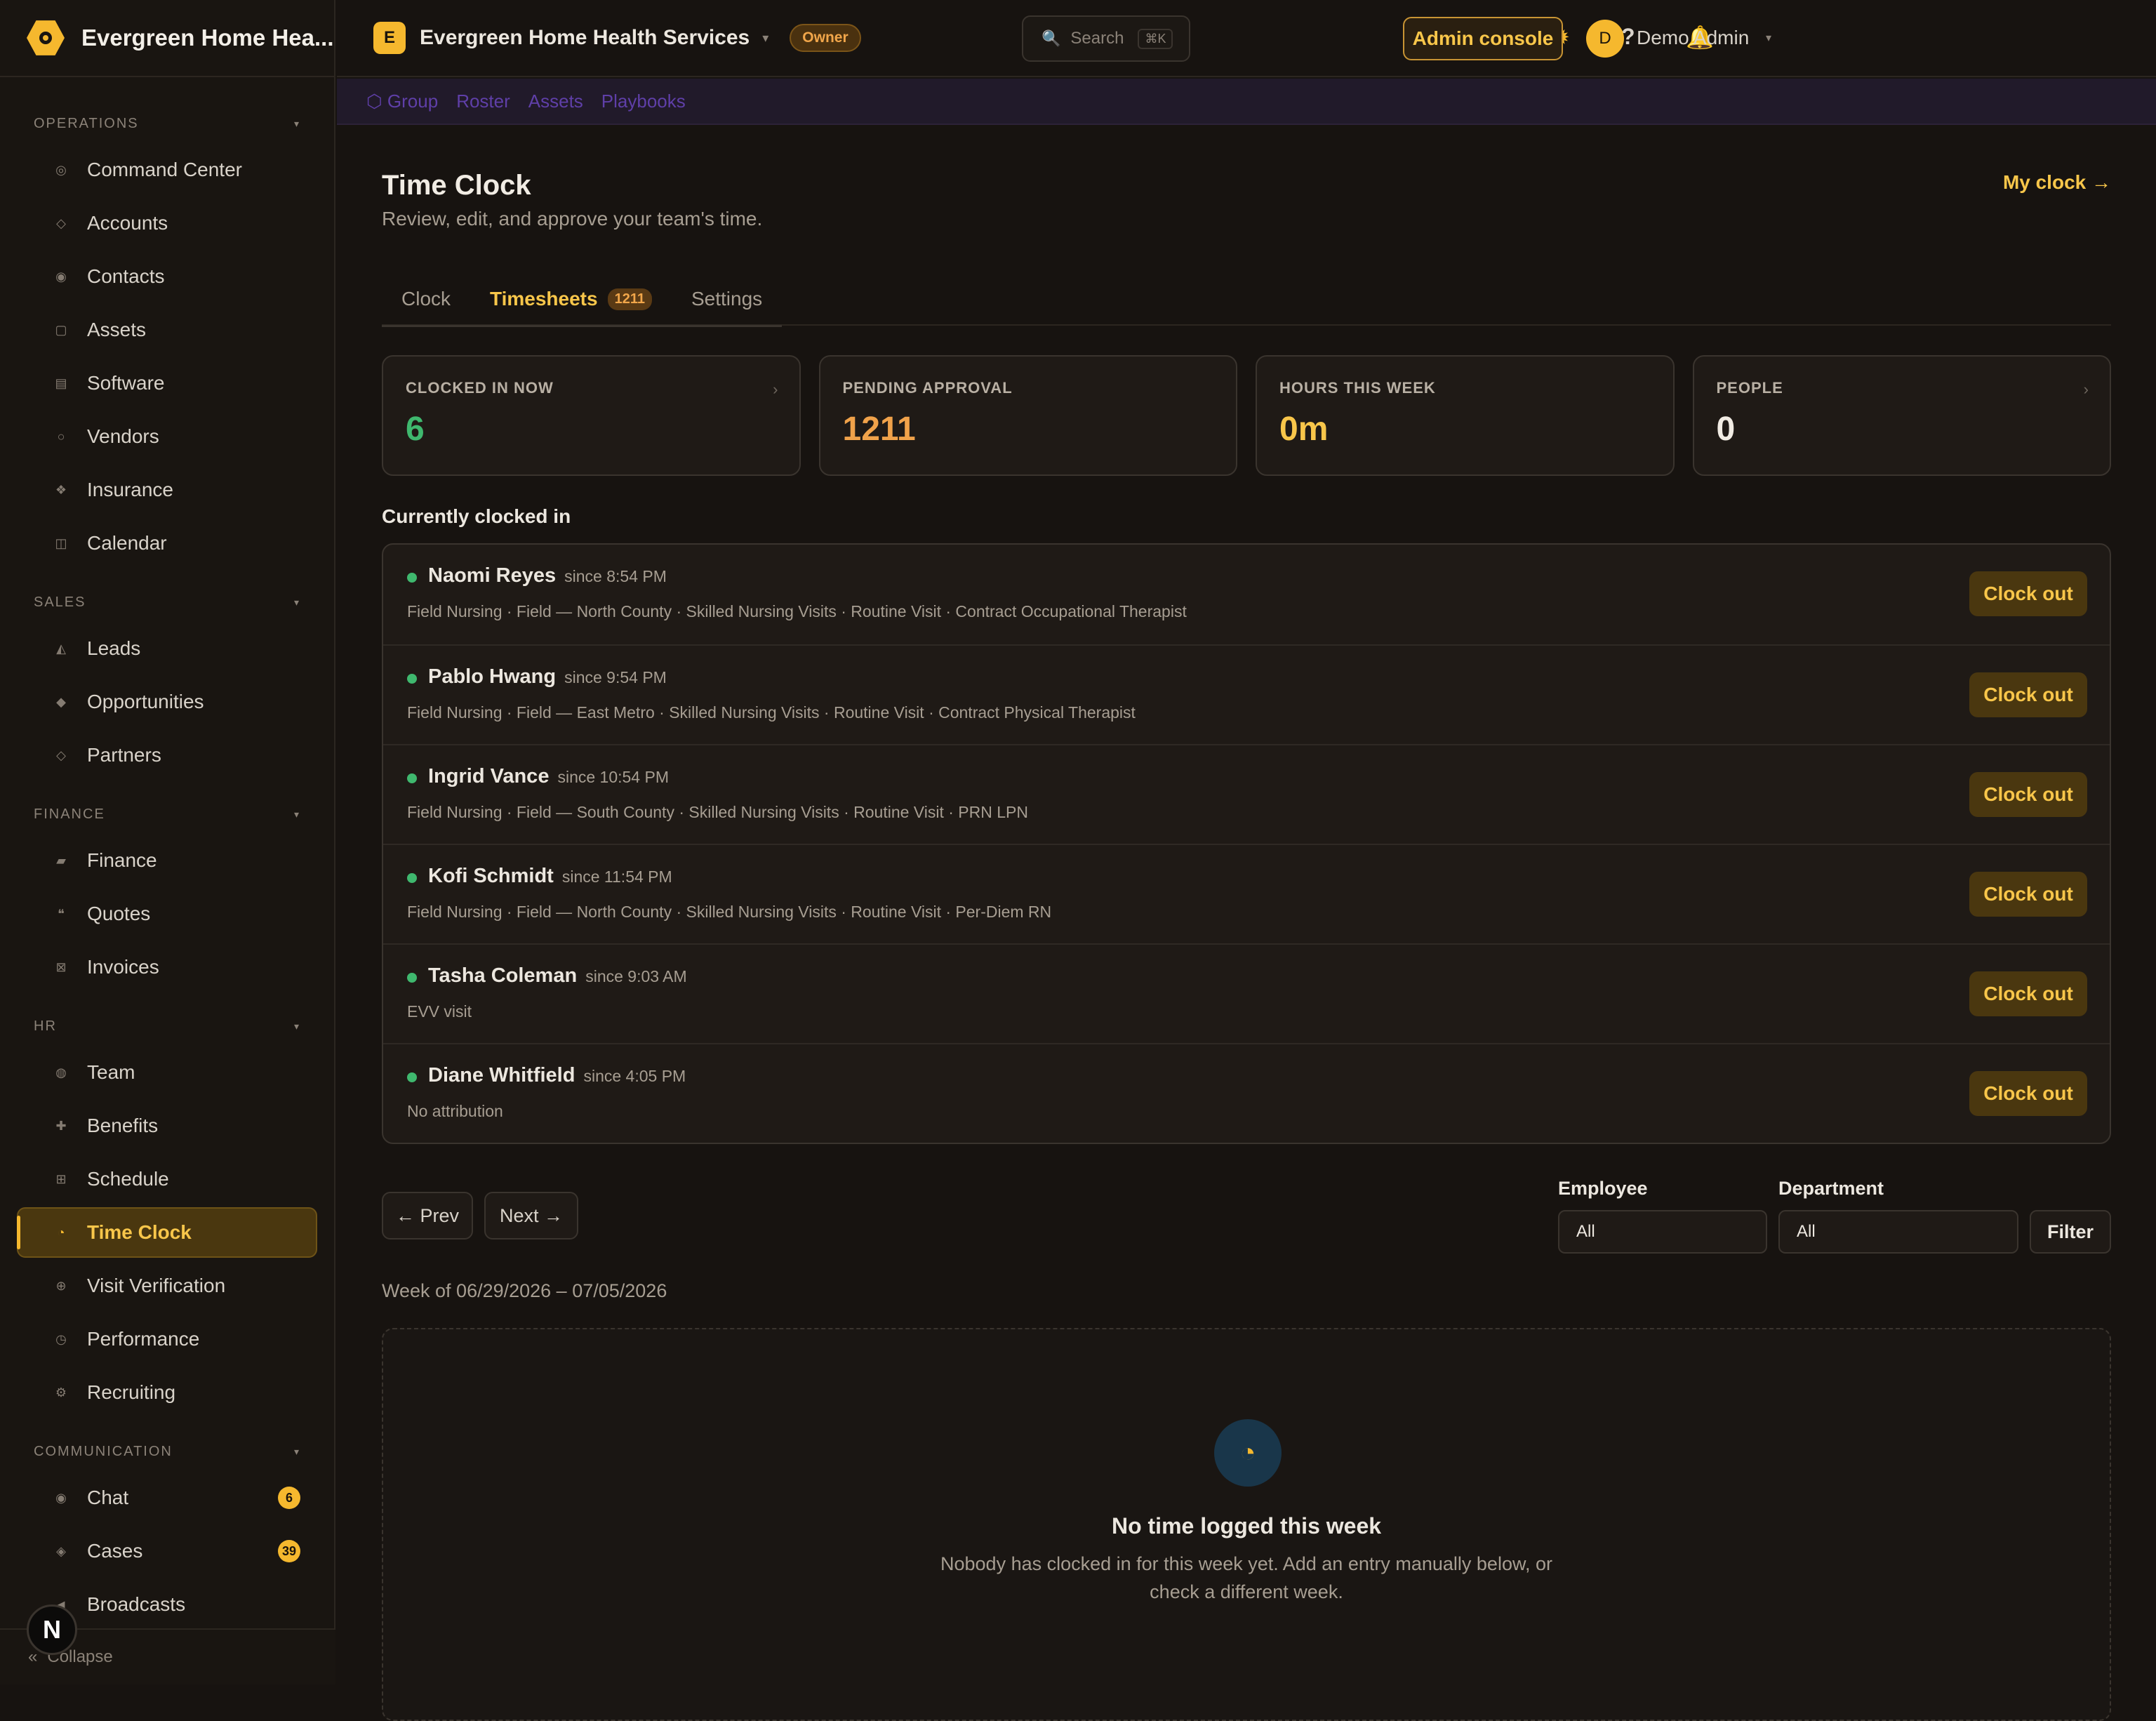 Image resolution: width=2156 pixels, height=1721 pixels. Describe the element at coordinates (123, 1125) in the screenshot. I see `sidebar-item-label: Benefits` at that location.